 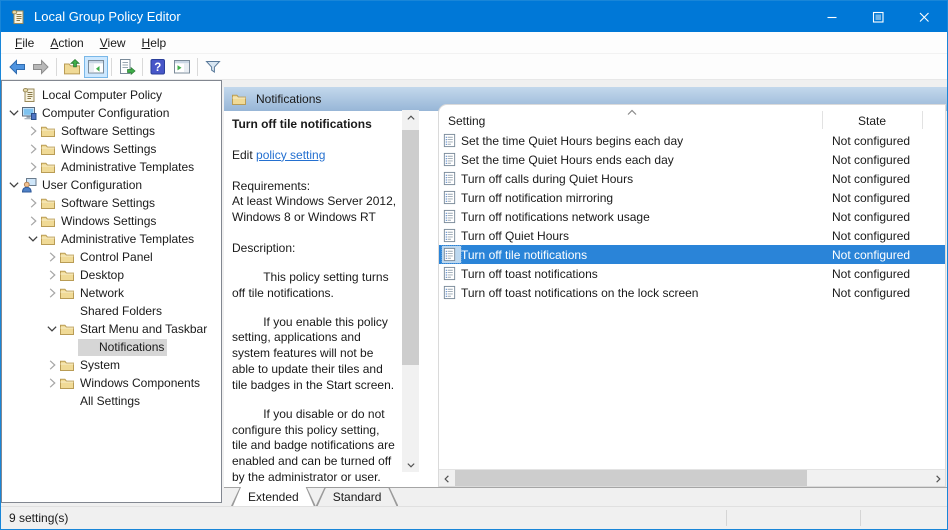 What do you see at coordinates (832, 16) in the screenshot?
I see `minimize-button` at bounding box center [832, 16].